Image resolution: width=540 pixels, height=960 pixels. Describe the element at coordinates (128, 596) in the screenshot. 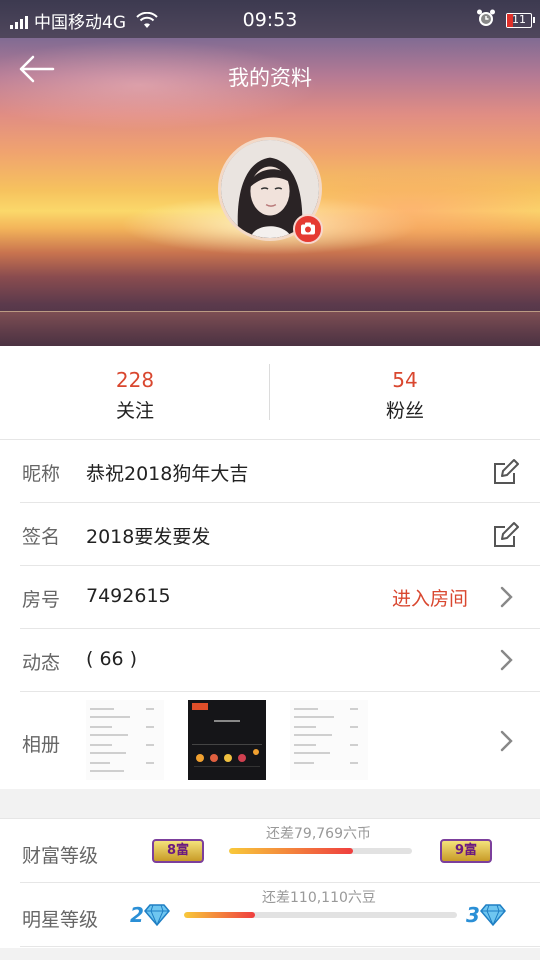

I see `room-number: 7492615` at that location.